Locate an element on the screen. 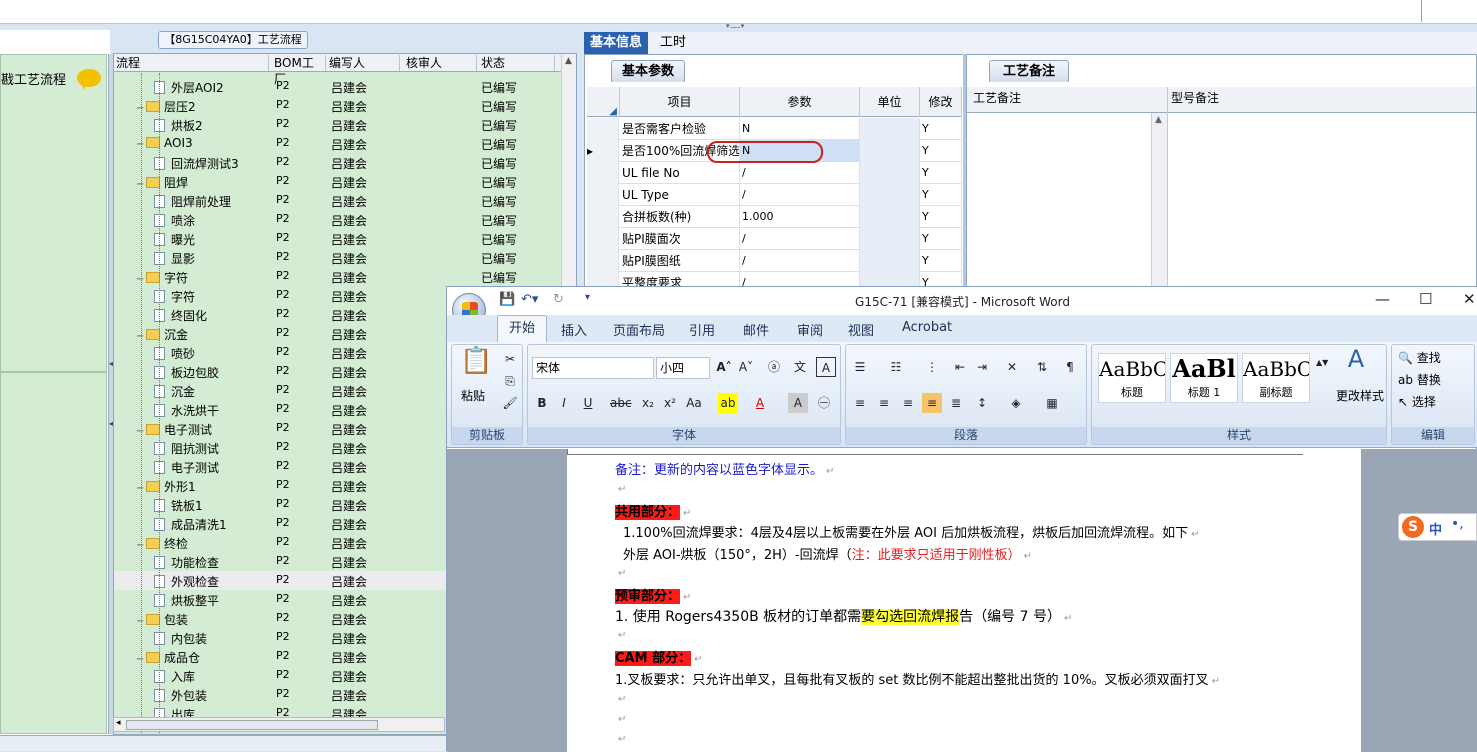  multilevel-list-icon: ⋮ is located at coordinates (932, 367).